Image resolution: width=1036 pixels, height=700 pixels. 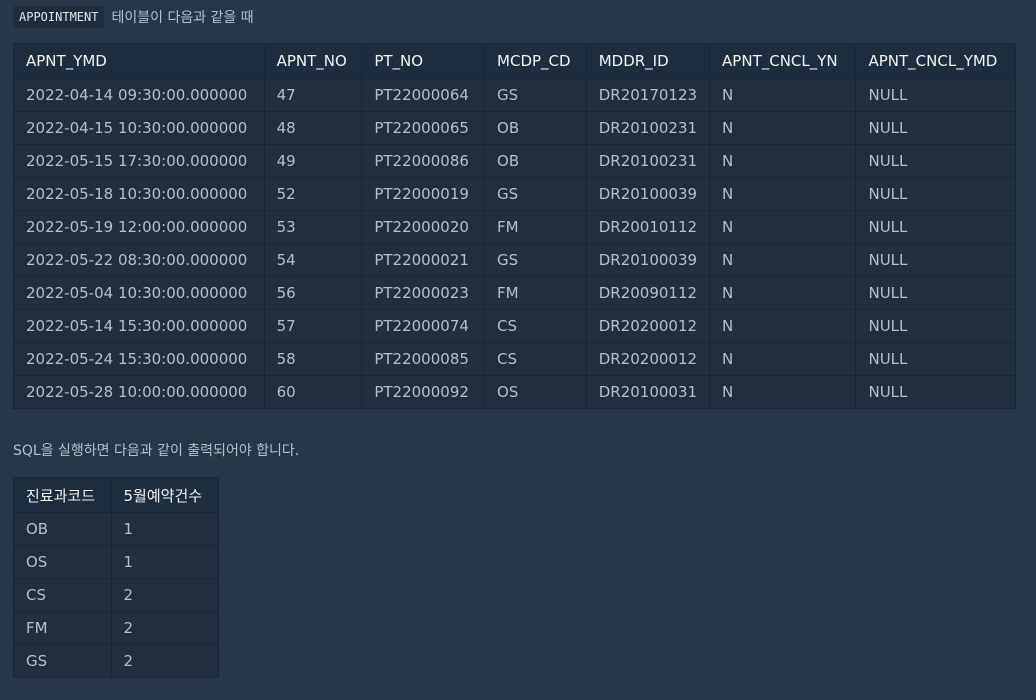 I want to click on col-header: PT_NO, so click(x=423, y=61).